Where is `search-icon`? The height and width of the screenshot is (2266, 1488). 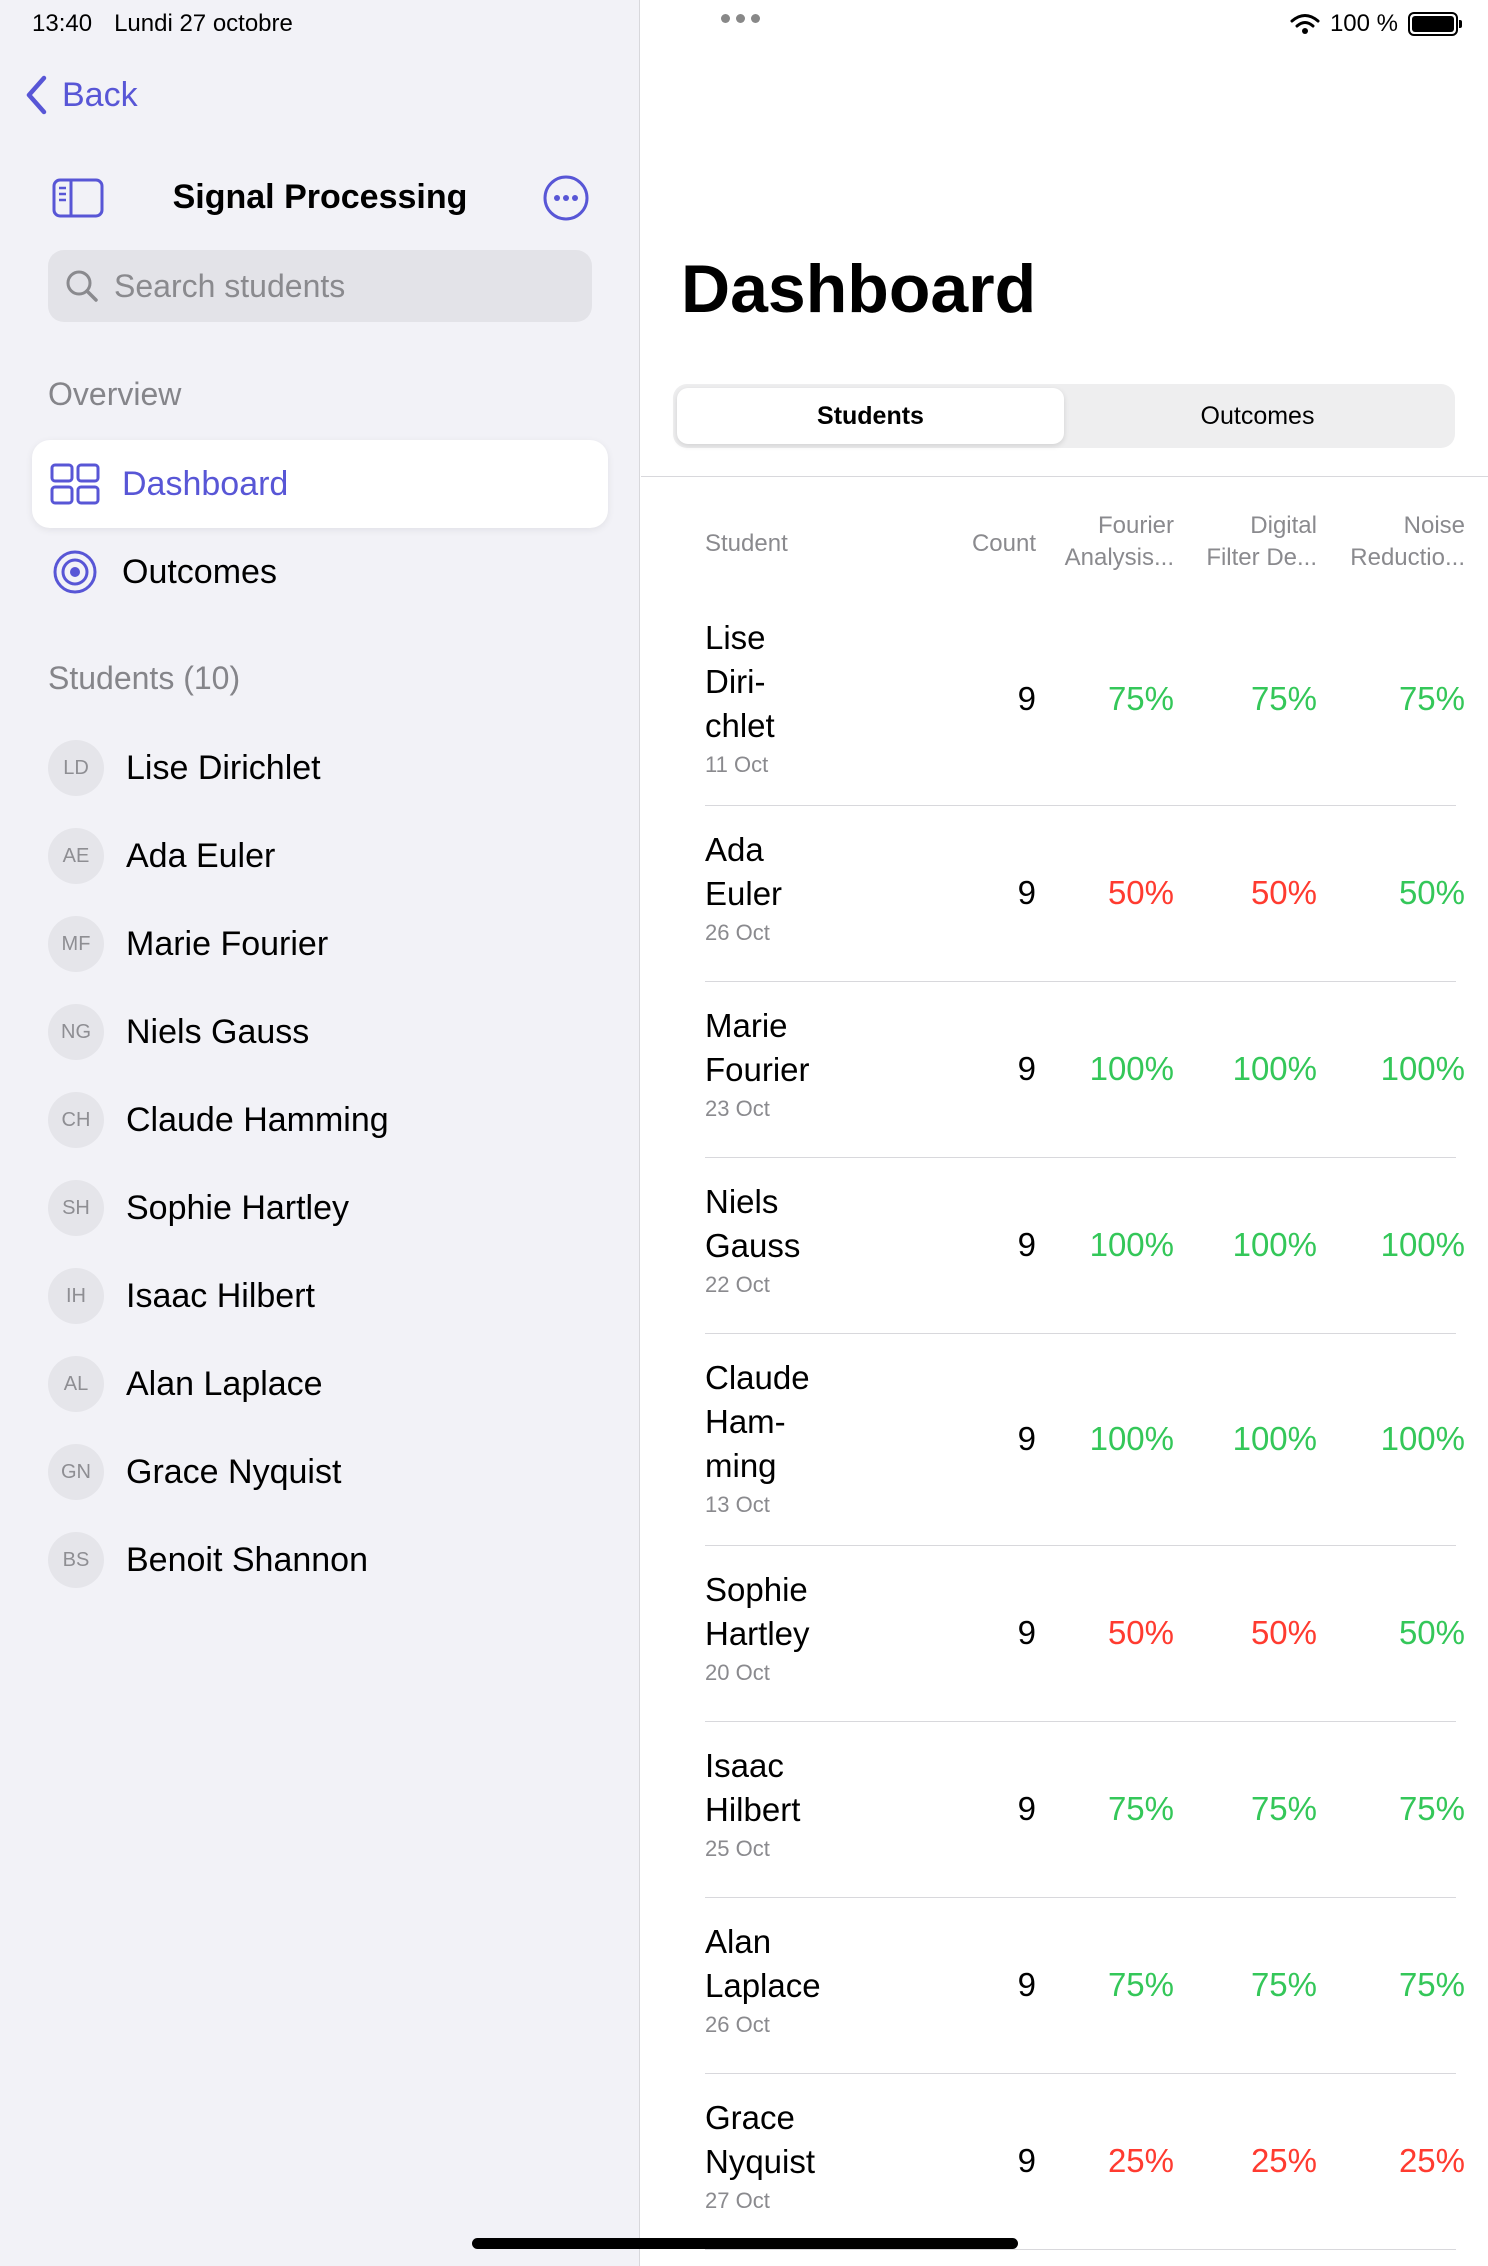
search-icon is located at coordinates (82, 286).